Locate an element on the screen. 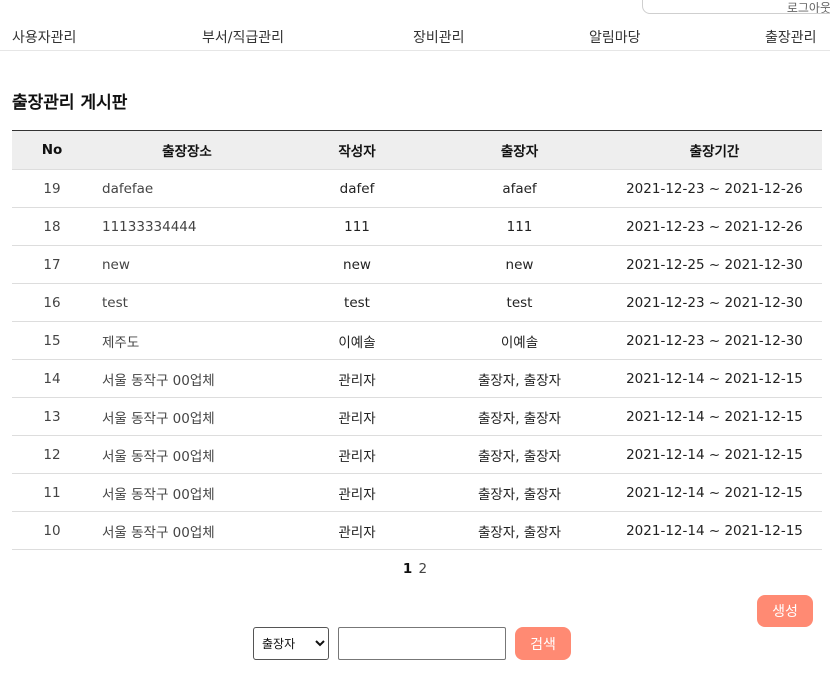 The image size is (830, 681). cell-no: 12 is located at coordinates (52, 454).